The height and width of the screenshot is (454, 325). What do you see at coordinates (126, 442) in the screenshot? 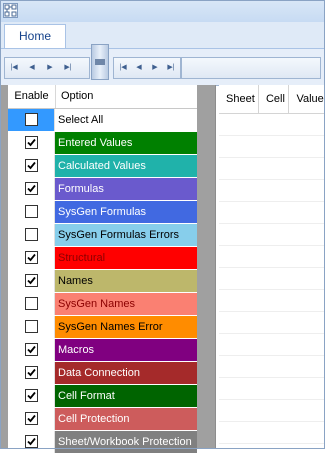
I see `option-label: Sheet/Workbook Protection` at bounding box center [126, 442].